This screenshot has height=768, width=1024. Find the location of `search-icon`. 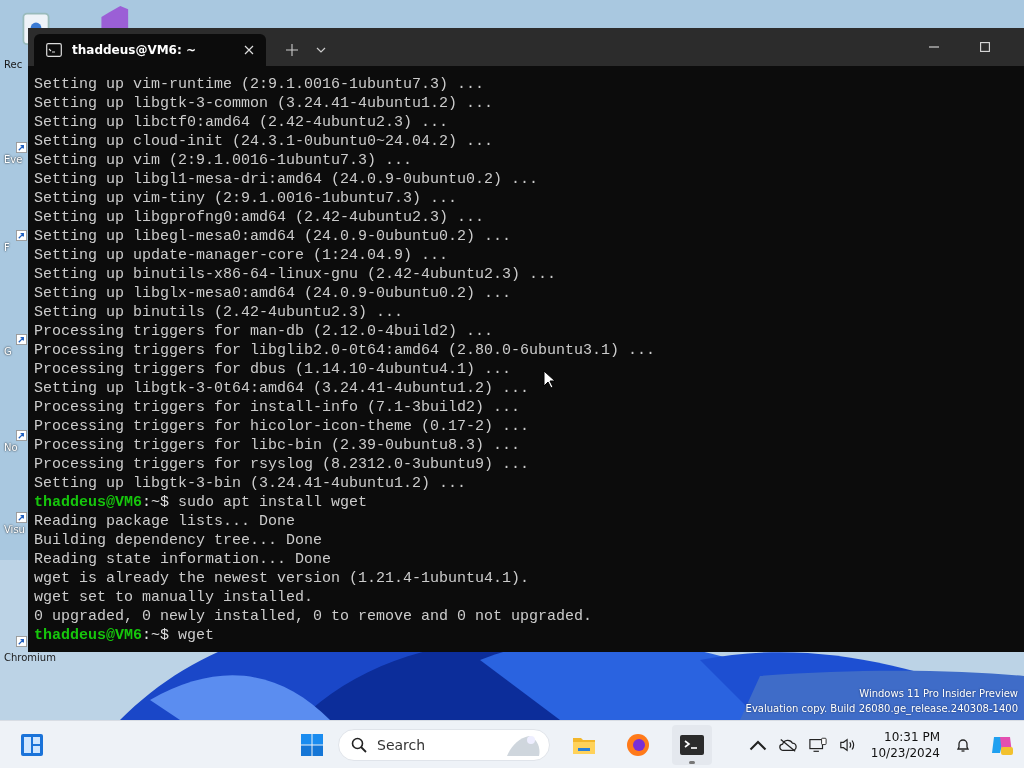

search-icon is located at coordinates (359, 744).